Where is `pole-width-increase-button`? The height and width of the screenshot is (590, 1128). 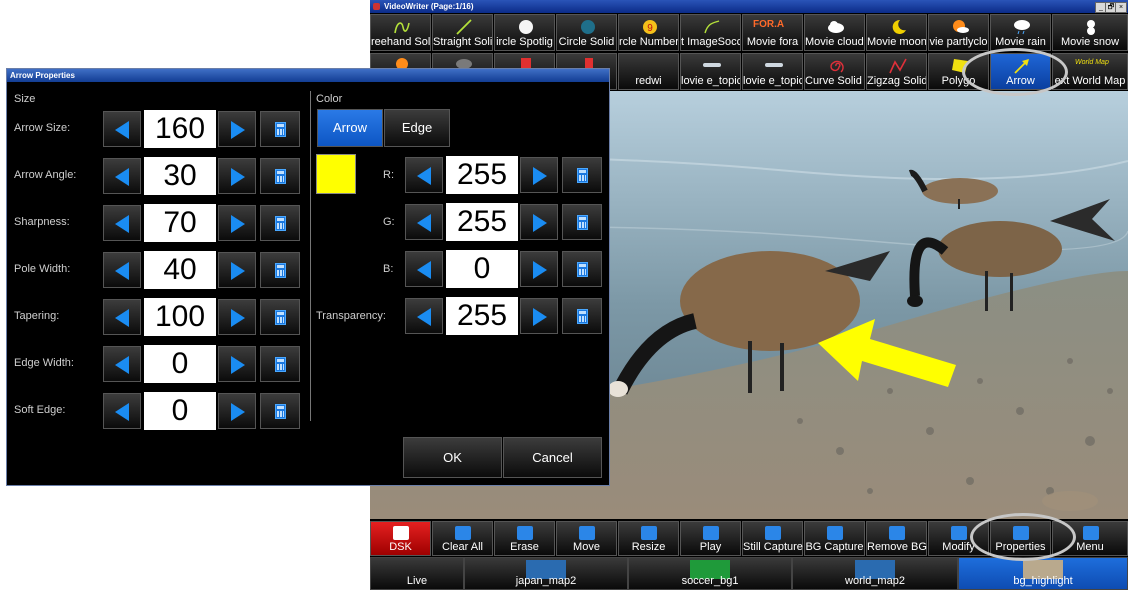 pole-width-increase-button is located at coordinates (237, 270).